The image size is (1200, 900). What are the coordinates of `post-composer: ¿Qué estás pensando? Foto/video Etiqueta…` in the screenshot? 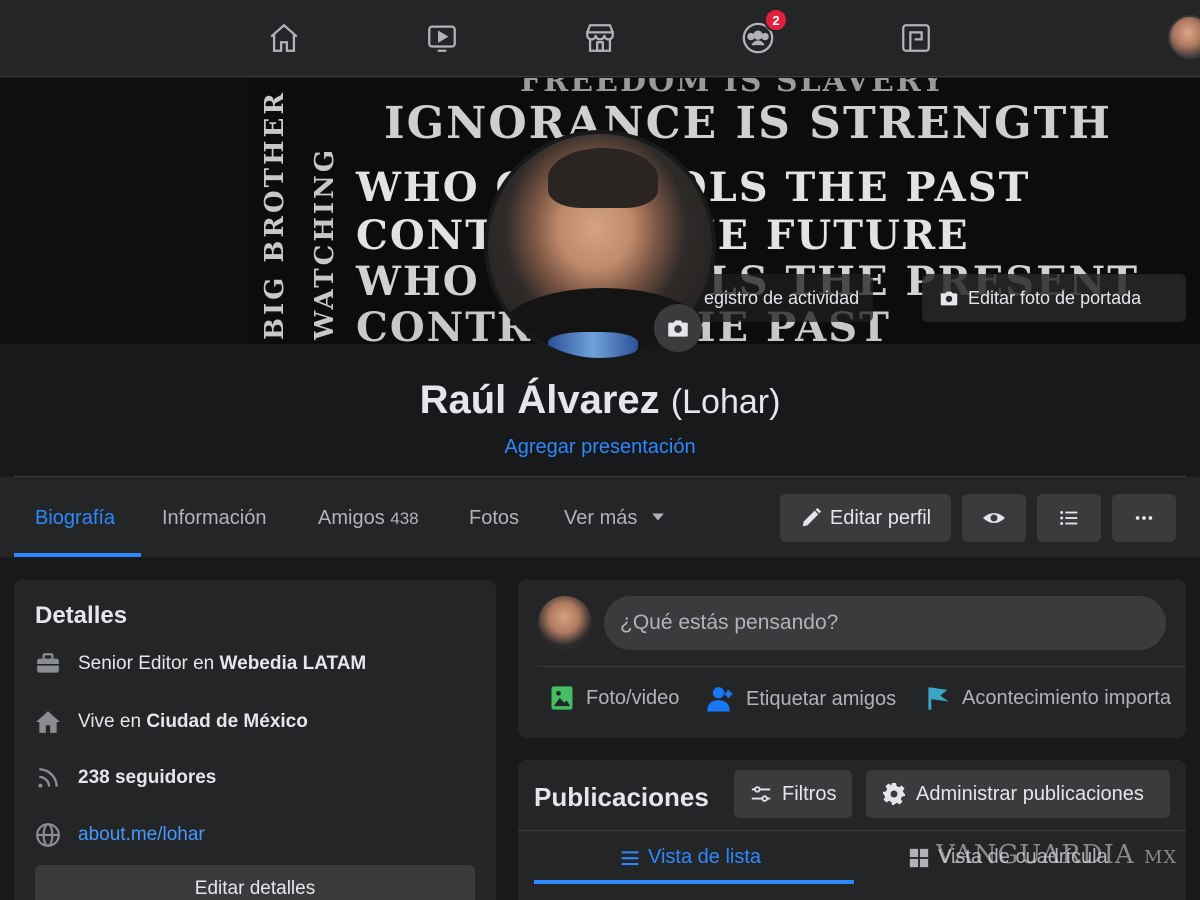 It's located at (852, 659).